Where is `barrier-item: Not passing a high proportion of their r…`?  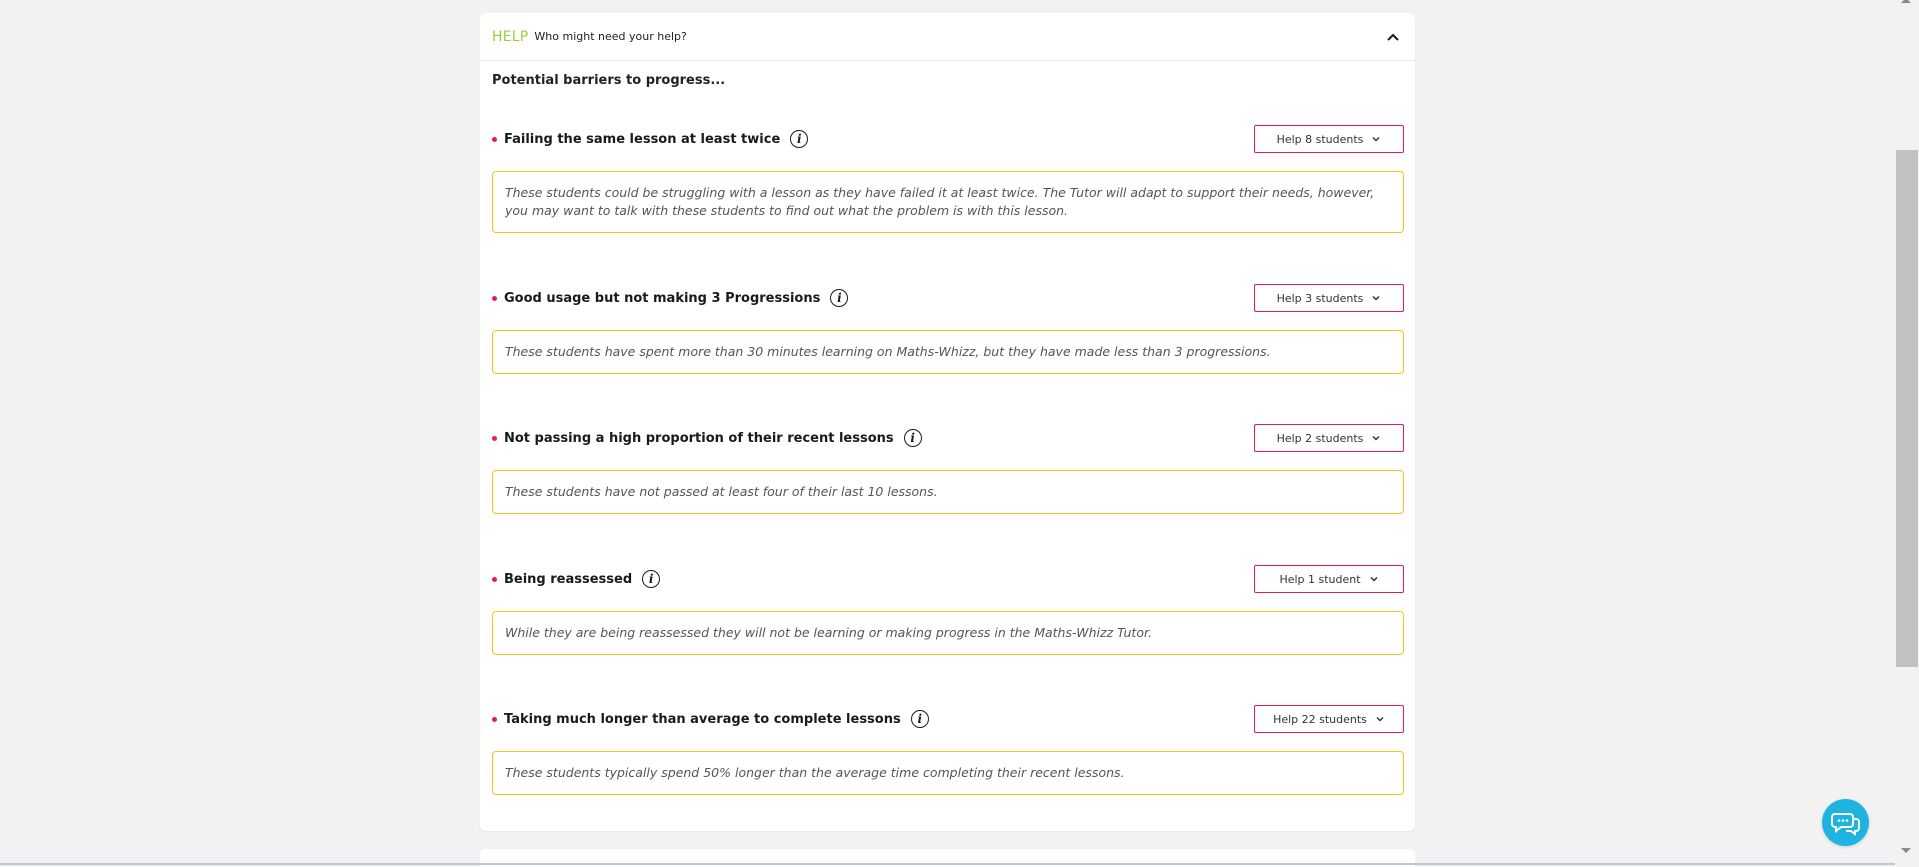 barrier-item: Not passing a high proportion of their r… is located at coordinates (948, 469).